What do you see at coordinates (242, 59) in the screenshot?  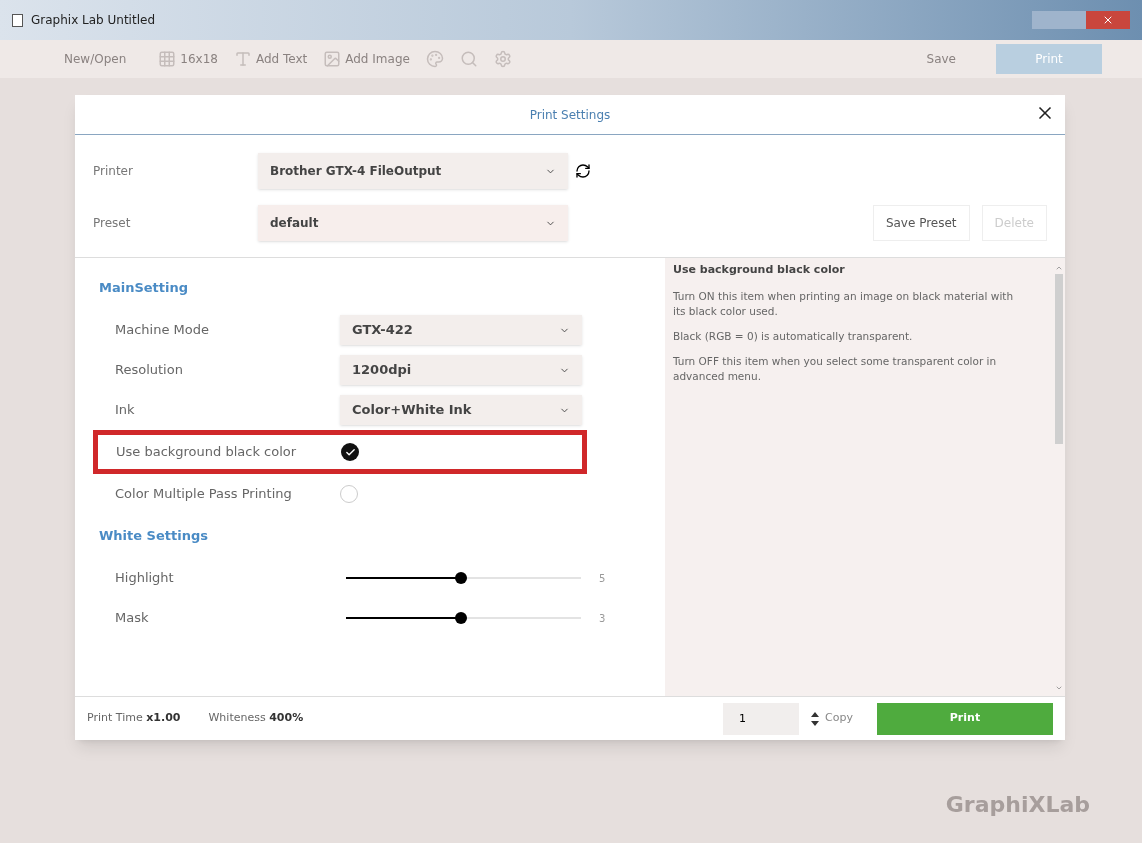 I see `text-icon` at bounding box center [242, 59].